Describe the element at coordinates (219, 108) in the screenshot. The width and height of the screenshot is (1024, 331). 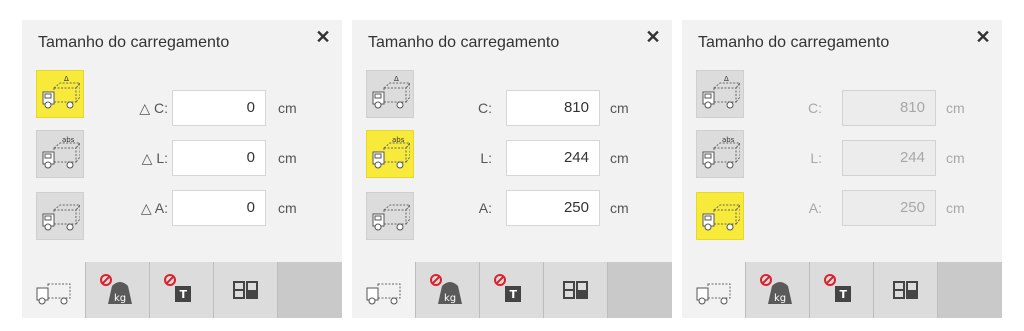
I see `length-field: 0` at that location.